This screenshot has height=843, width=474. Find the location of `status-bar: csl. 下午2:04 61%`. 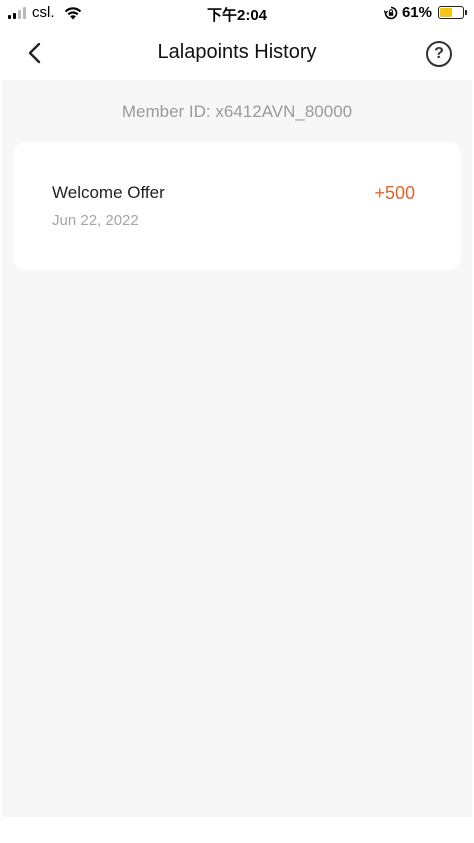

status-bar: csl. 下午2:04 61% is located at coordinates (237, 13).